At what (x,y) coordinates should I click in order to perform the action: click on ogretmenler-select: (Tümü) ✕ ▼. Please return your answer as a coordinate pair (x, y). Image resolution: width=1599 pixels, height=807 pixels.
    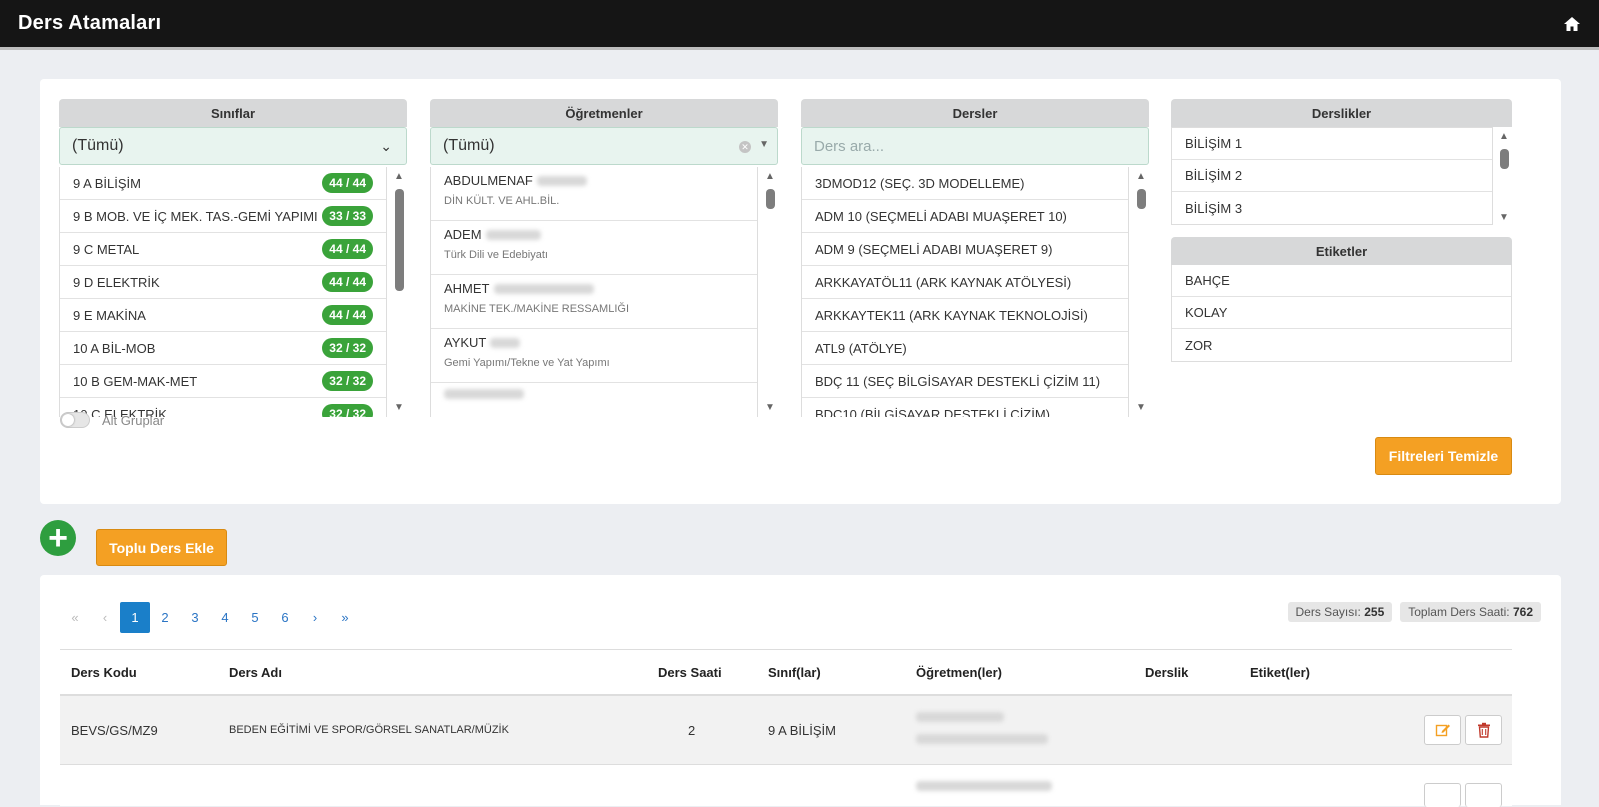
    Looking at the image, I should click on (604, 146).